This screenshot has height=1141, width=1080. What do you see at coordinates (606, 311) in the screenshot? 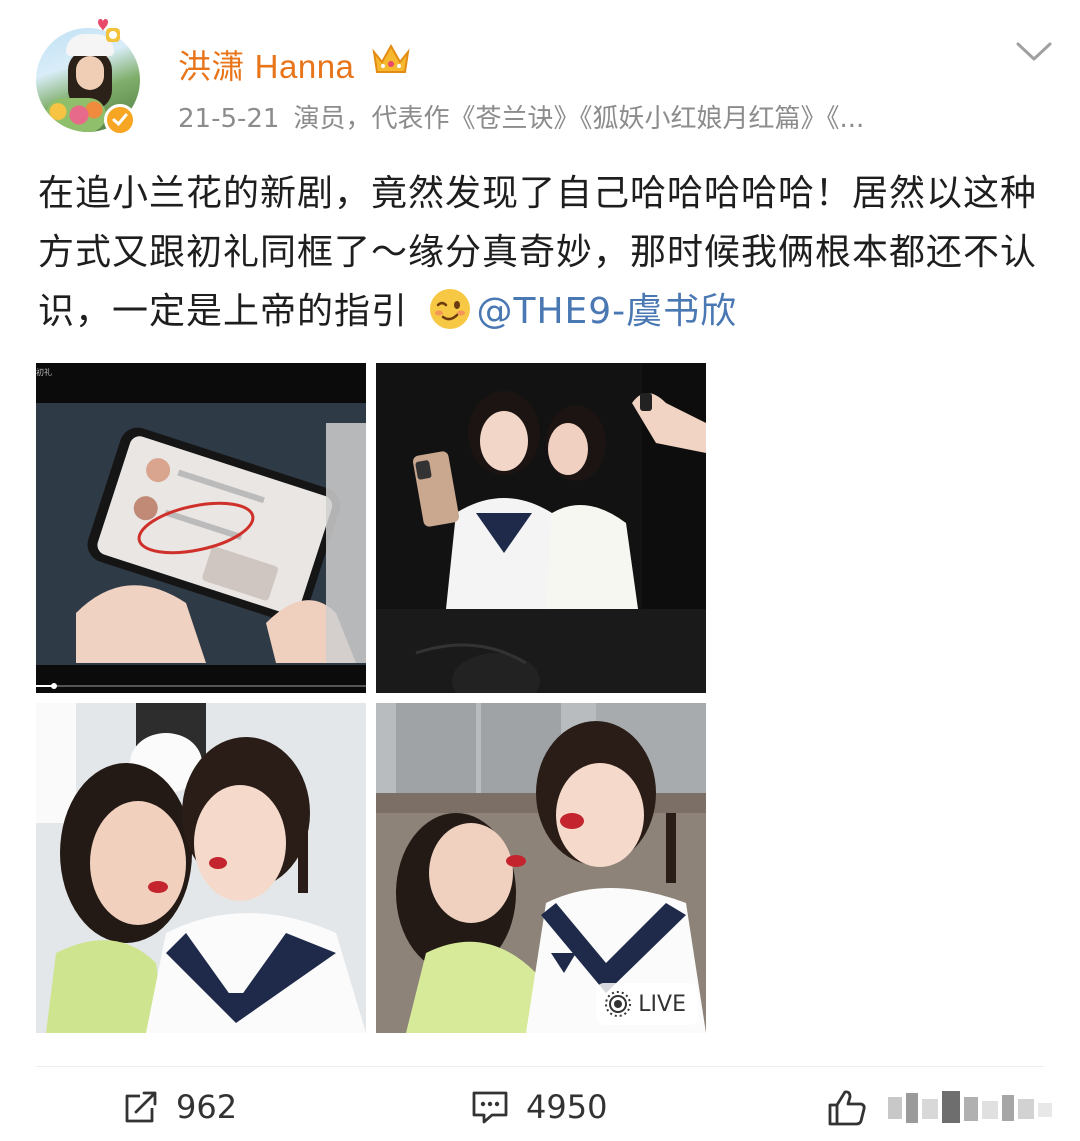
I see `mention-link: @THE9-虞书欣` at bounding box center [606, 311].